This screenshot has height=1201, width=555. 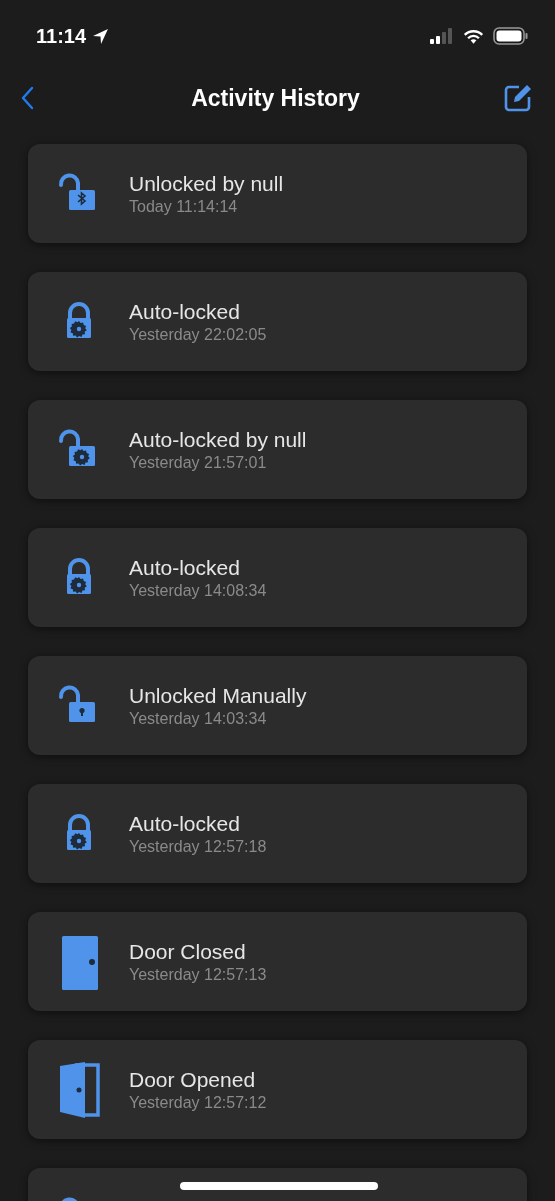 What do you see at coordinates (206, 183) in the screenshot?
I see `event-title: Unlocked by null` at bounding box center [206, 183].